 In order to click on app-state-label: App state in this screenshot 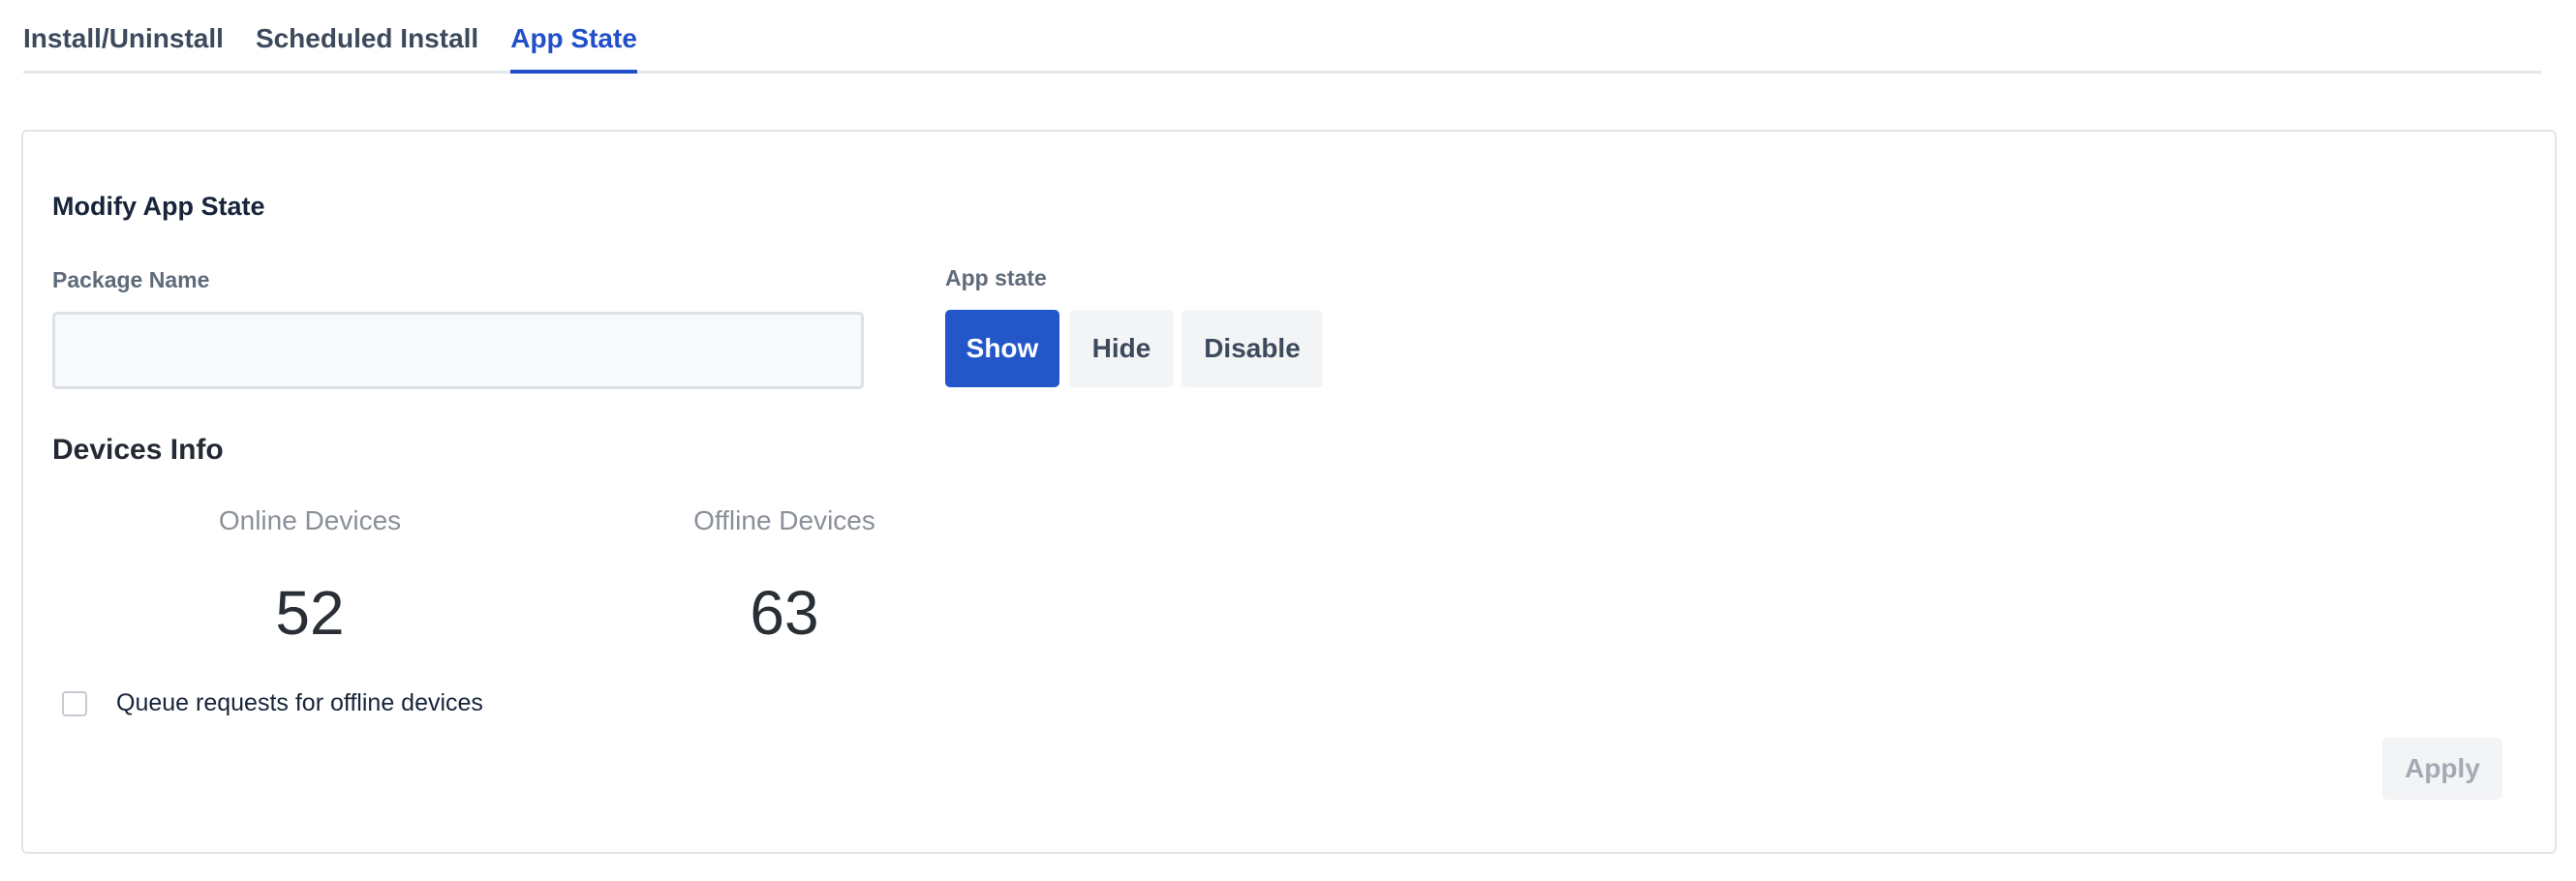, I will do `click(996, 277)`.